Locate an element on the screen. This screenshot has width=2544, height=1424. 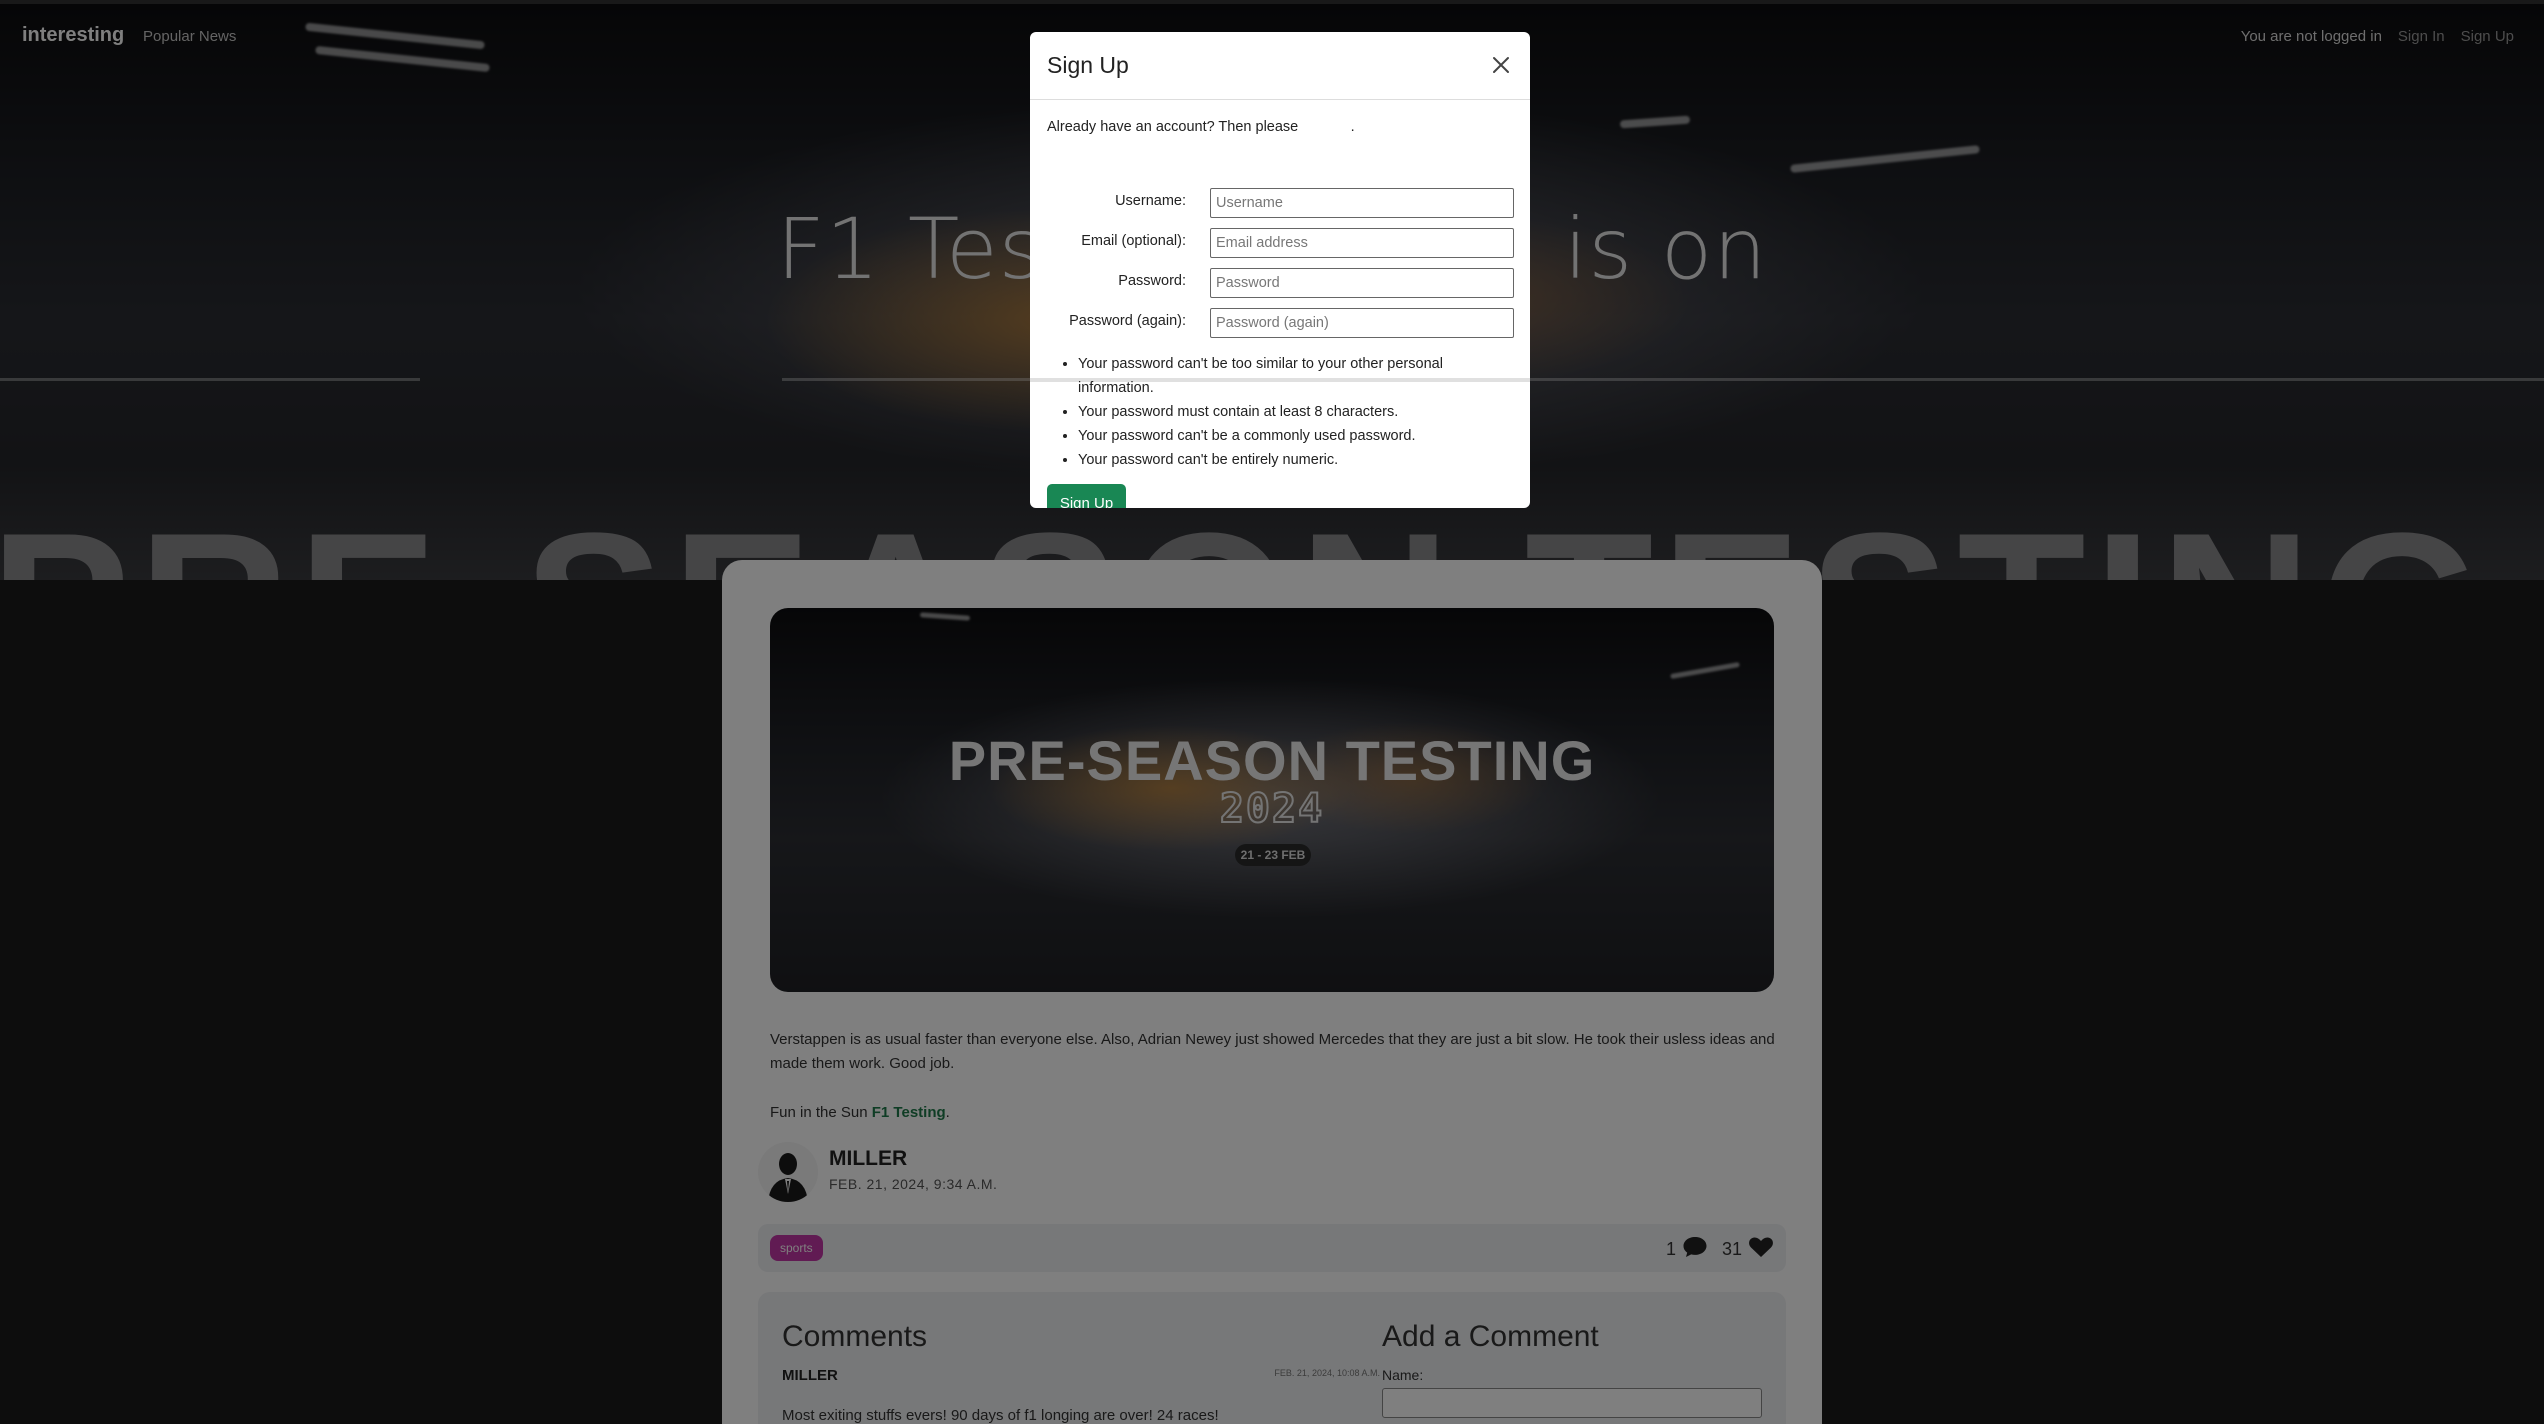
password-row: Password: is located at coordinates (1280, 284).